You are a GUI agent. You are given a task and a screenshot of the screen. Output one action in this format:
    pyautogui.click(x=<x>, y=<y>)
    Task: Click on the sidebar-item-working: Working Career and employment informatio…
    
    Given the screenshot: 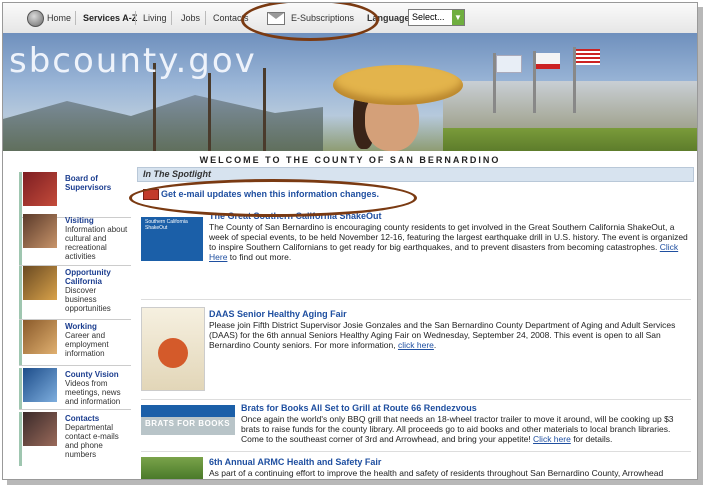 What is the action you would take?
    pyautogui.click(x=75, y=343)
    